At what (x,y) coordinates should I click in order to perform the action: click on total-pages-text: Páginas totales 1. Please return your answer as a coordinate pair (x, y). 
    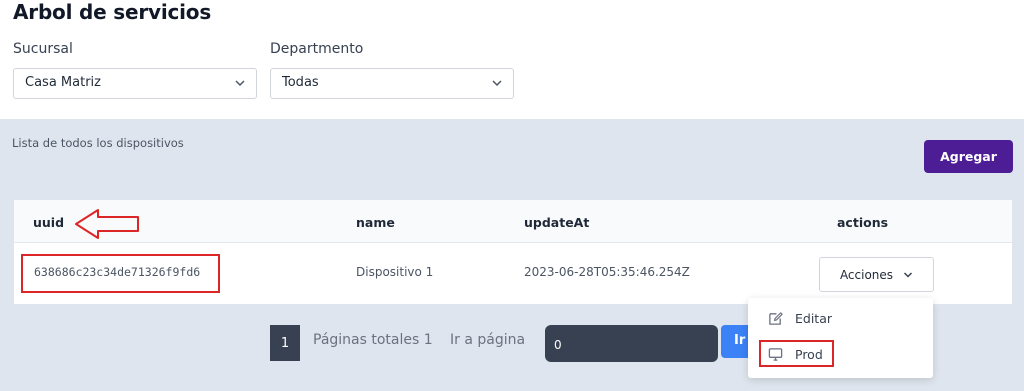
    Looking at the image, I should click on (373, 340).